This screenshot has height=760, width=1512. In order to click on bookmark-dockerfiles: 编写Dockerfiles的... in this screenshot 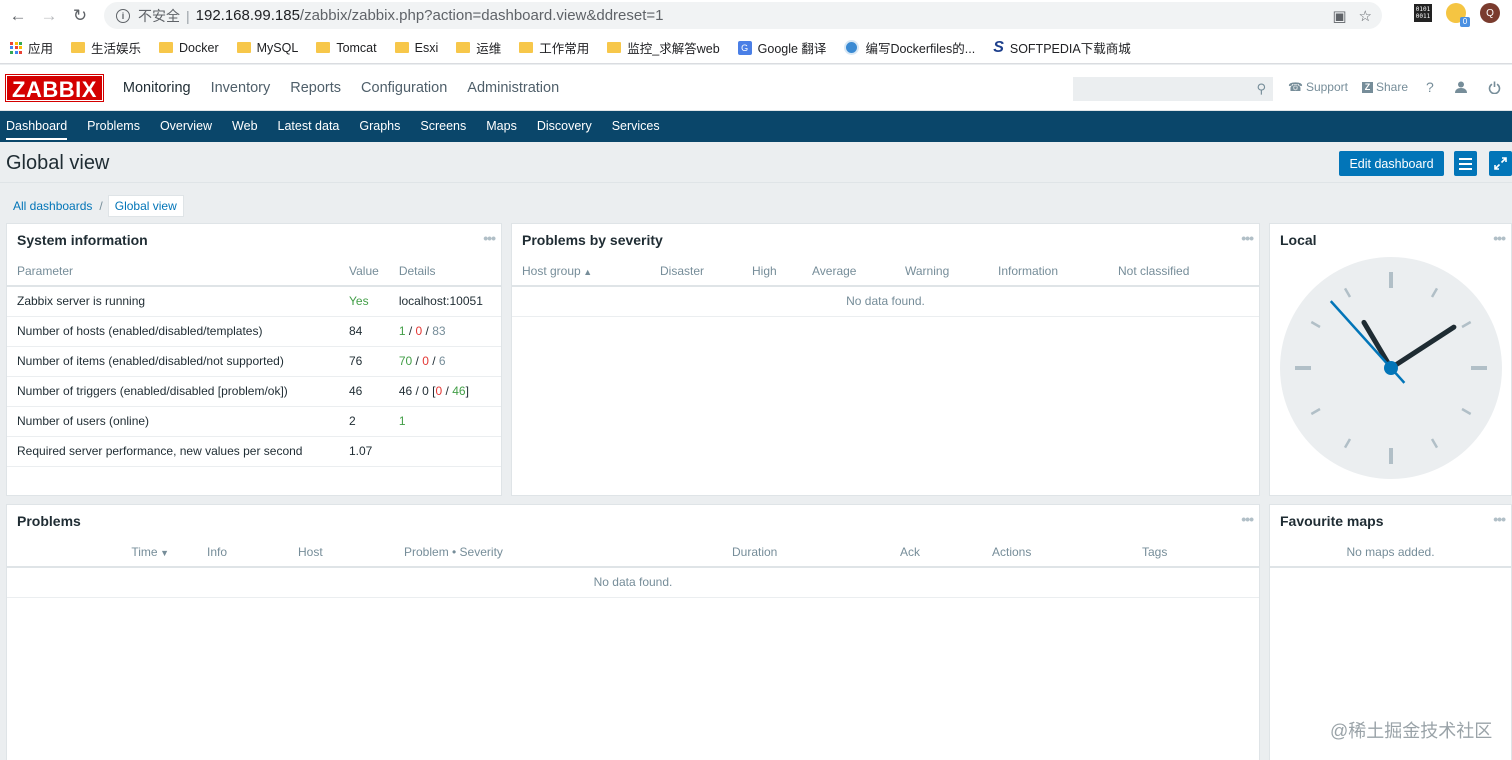, I will do `click(909, 47)`.